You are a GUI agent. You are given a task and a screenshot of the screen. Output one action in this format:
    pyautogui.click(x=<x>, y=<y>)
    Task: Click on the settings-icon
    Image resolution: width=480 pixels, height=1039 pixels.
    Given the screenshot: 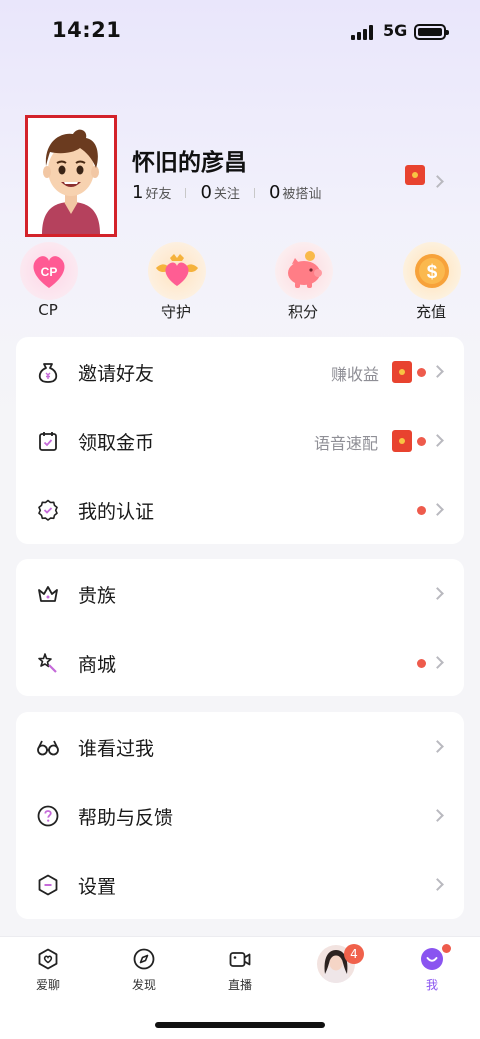 What is the action you would take?
    pyautogui.click(x=48, y=885)
    